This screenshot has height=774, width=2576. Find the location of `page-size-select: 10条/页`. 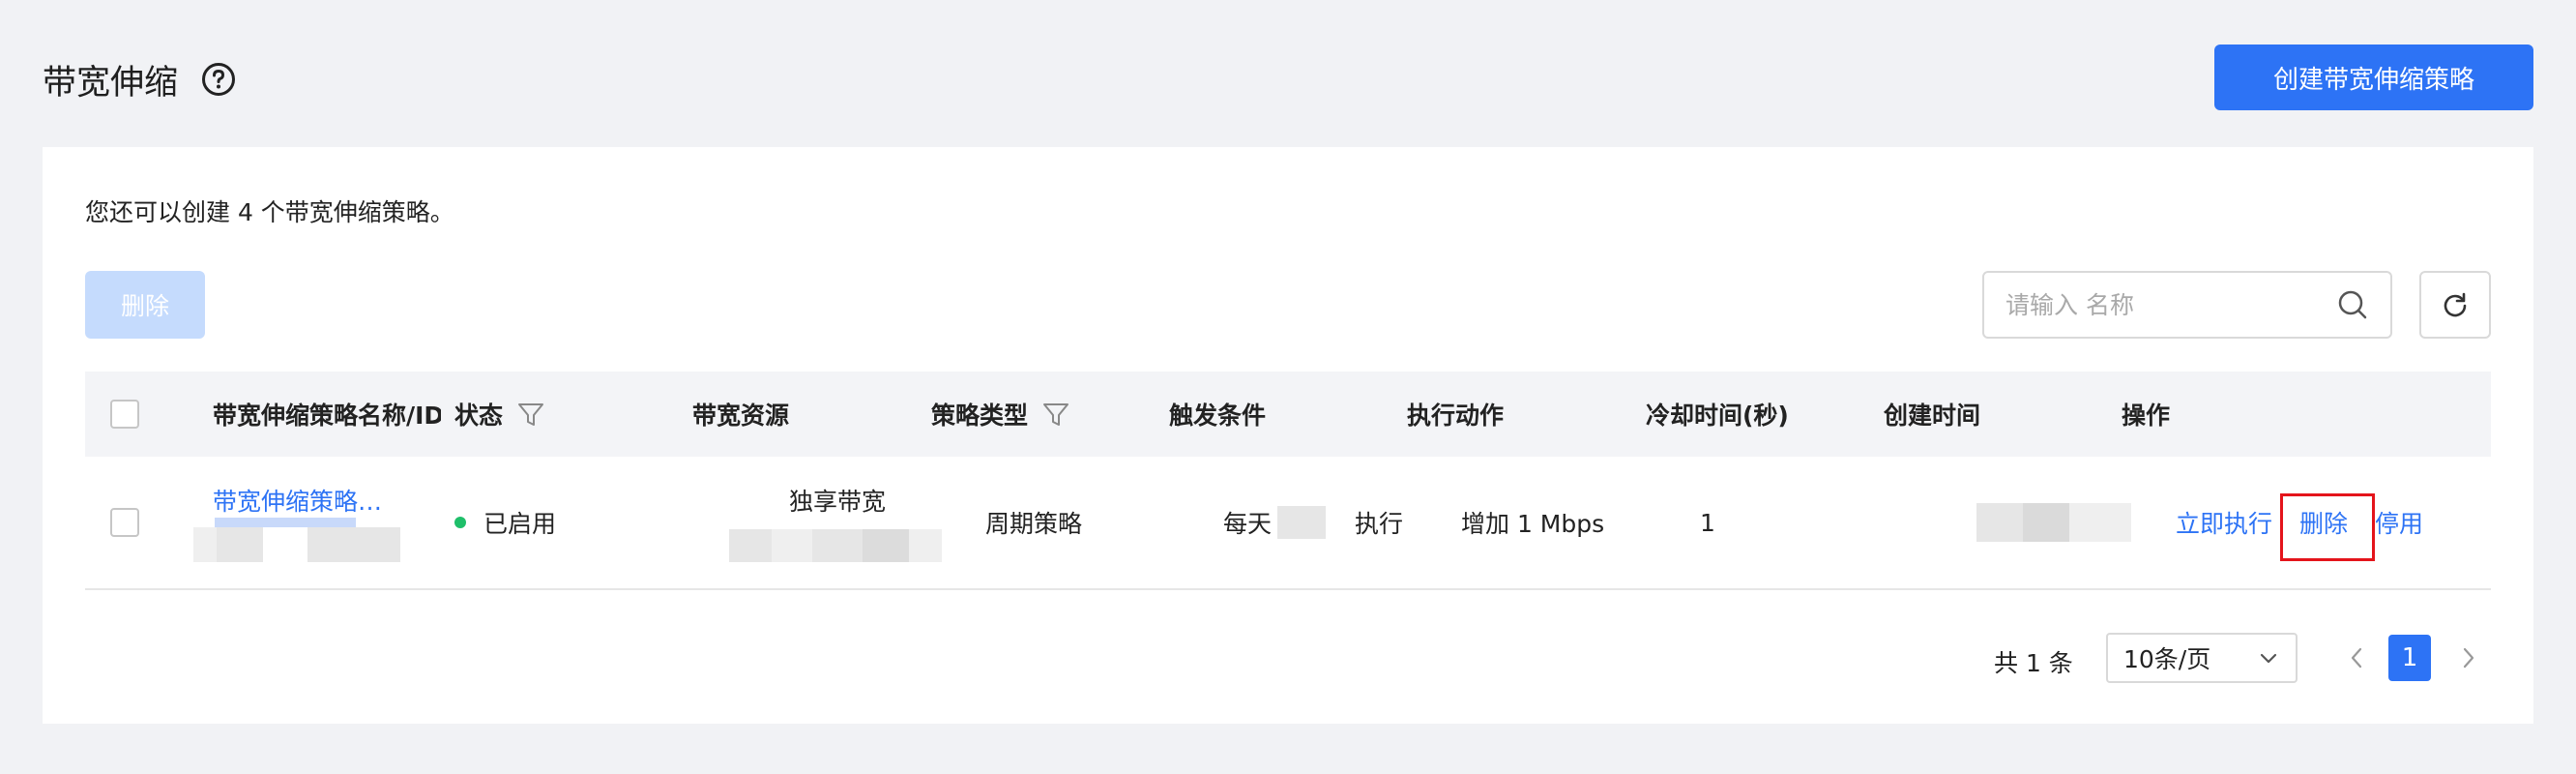

page-size-select: 10条/页 is located at coordinates (2202, 658).